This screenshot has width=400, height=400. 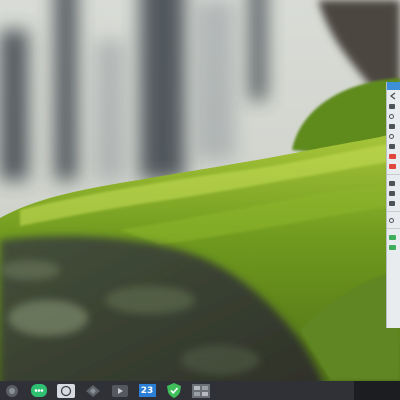 I want to click on grid-icon, so click(x=391, y=136).